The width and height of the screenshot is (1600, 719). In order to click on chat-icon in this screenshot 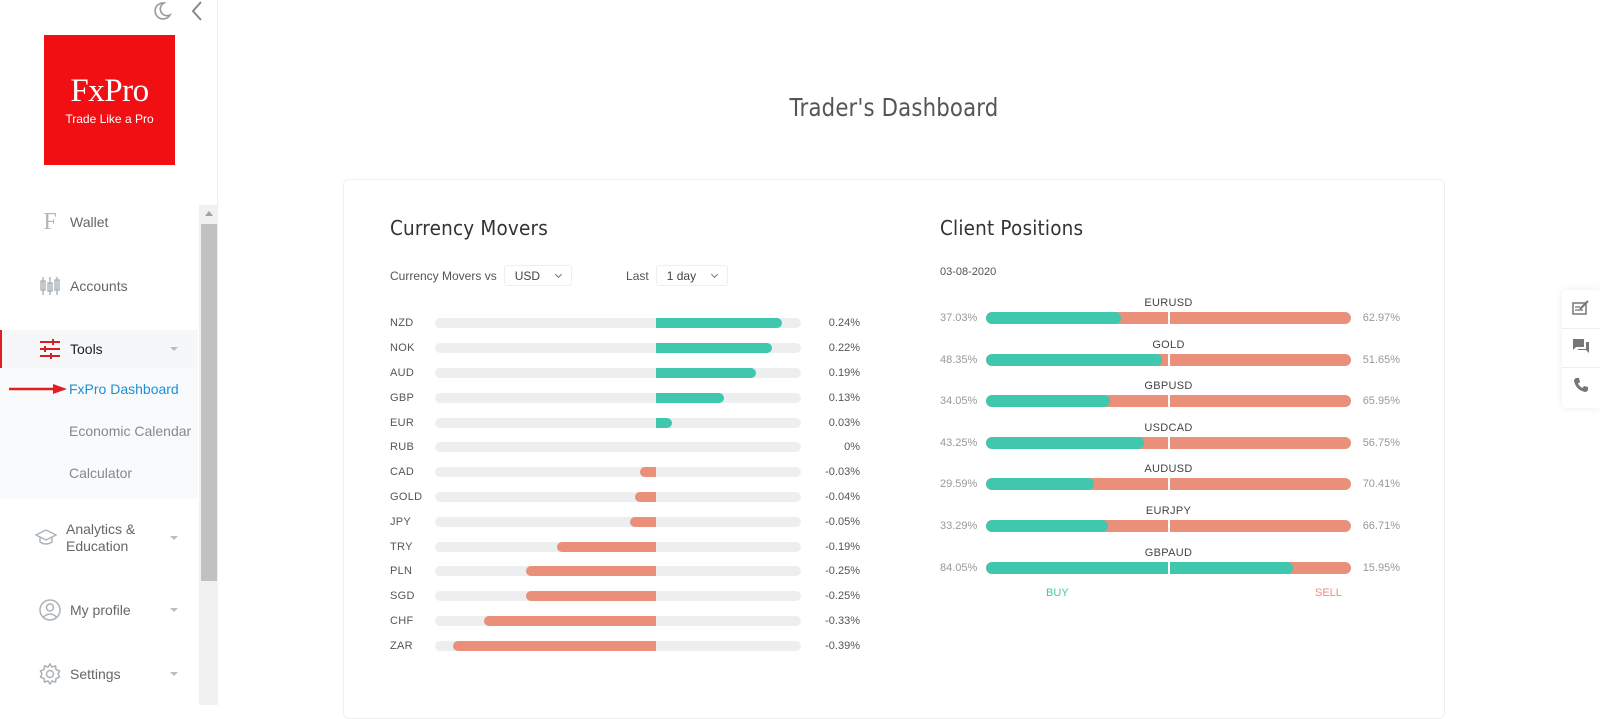, I will do `click(1581, 348)`.